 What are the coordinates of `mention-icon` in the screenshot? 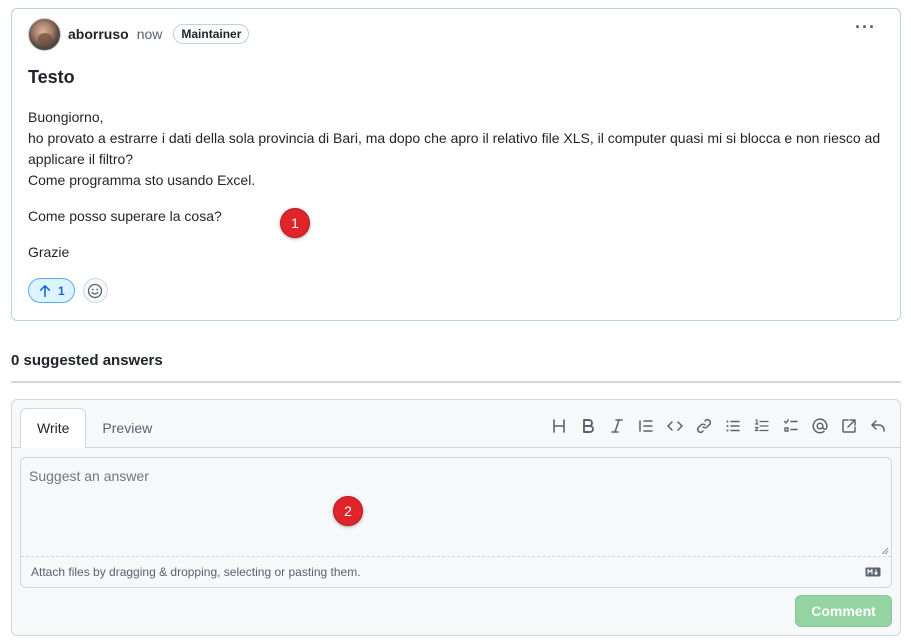 It's located at (820, 426).